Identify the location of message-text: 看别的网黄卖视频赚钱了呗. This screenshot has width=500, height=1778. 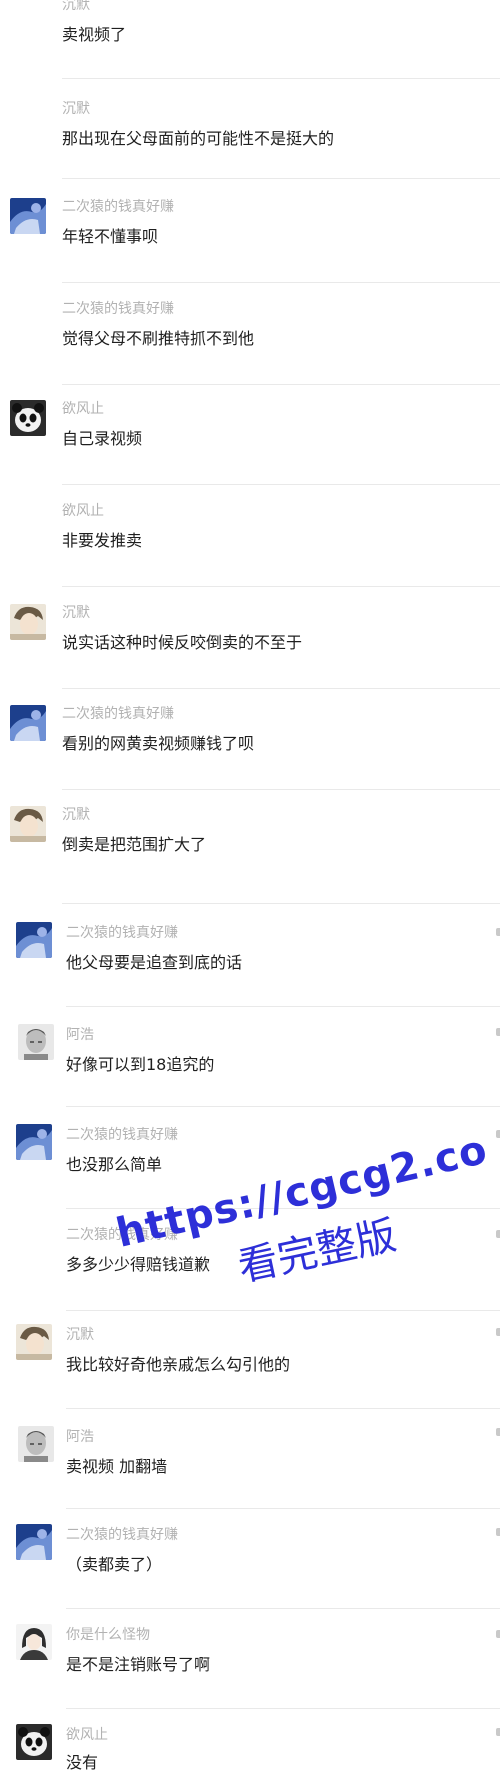
(158, 743).